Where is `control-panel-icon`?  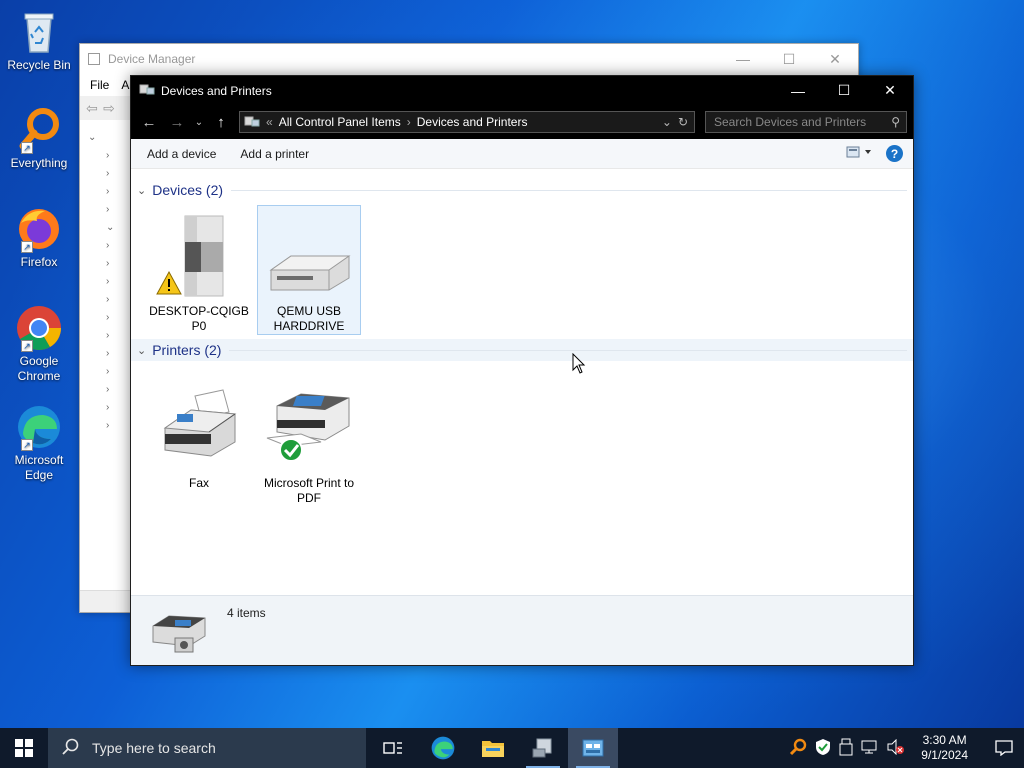 control-panel-icon is located at coordinates (252, 122).